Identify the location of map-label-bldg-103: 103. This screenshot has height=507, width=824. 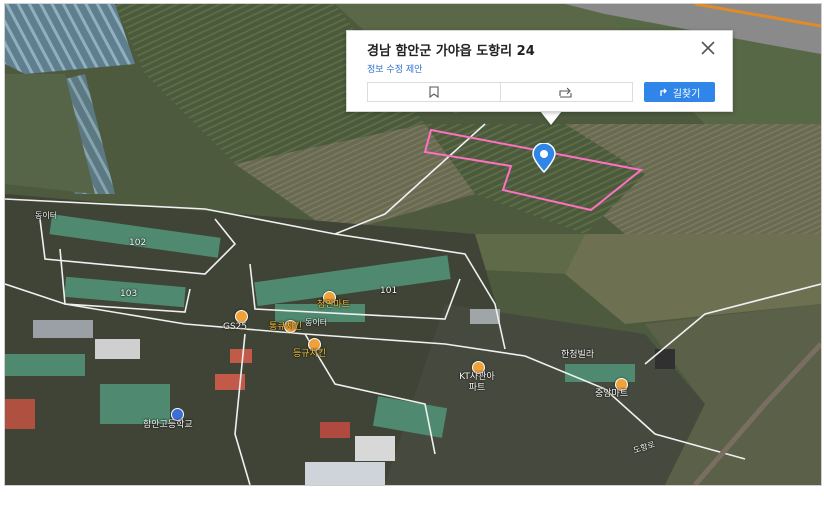
(129, 294).